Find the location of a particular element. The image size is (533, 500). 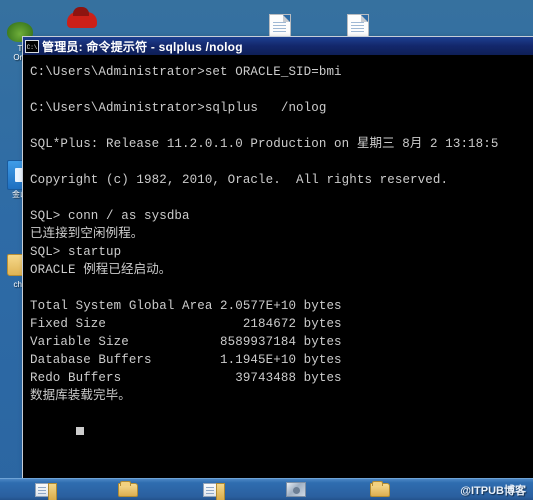

text-cursor is located at coordinates (79, 431).